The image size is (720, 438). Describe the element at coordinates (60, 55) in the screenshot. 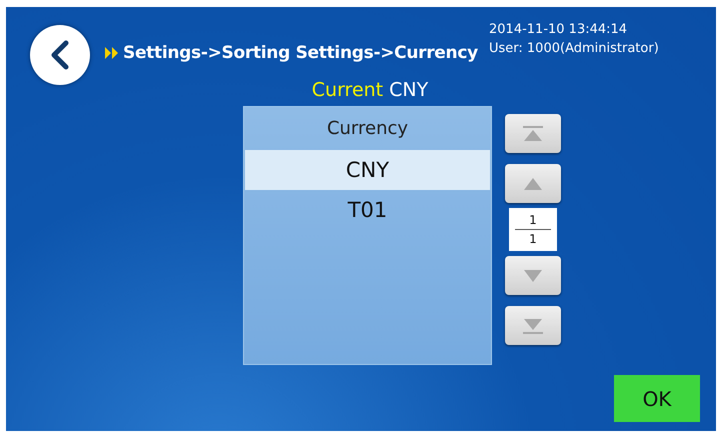

I see `back-button` at that location.